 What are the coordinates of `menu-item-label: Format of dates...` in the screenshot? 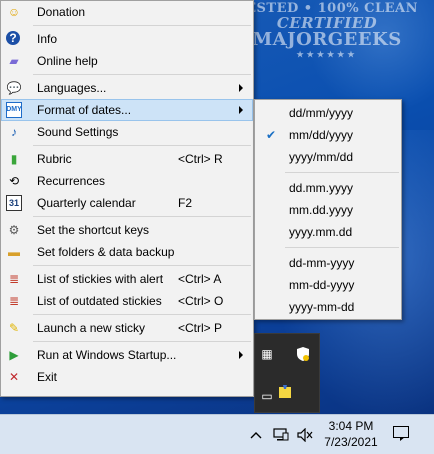 It's located at (84, 110).